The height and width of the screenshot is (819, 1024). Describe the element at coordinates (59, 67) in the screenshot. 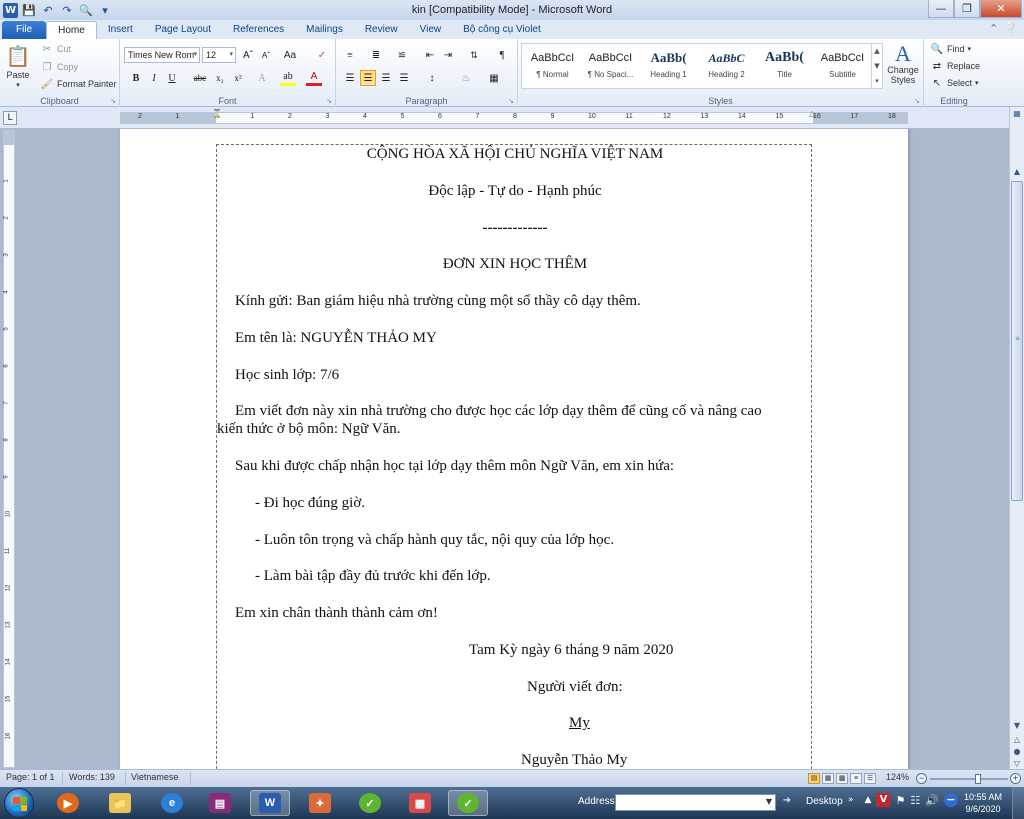

I see `copy-button: ❐ Copy` at that location.